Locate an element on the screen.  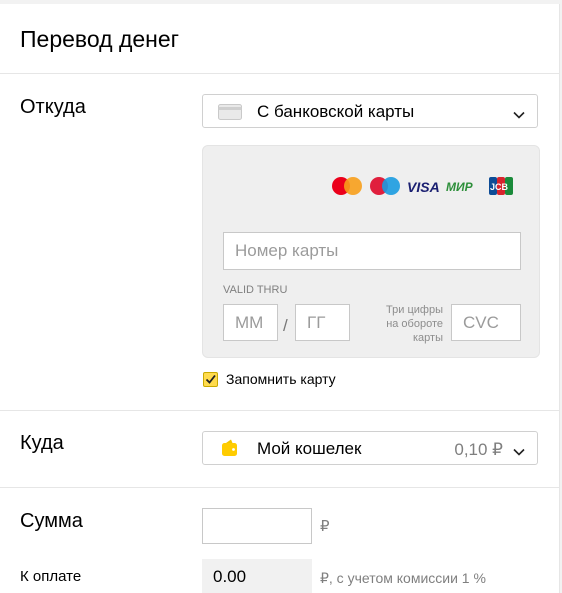
checkmark-icon is located at coordinates (210, 379).